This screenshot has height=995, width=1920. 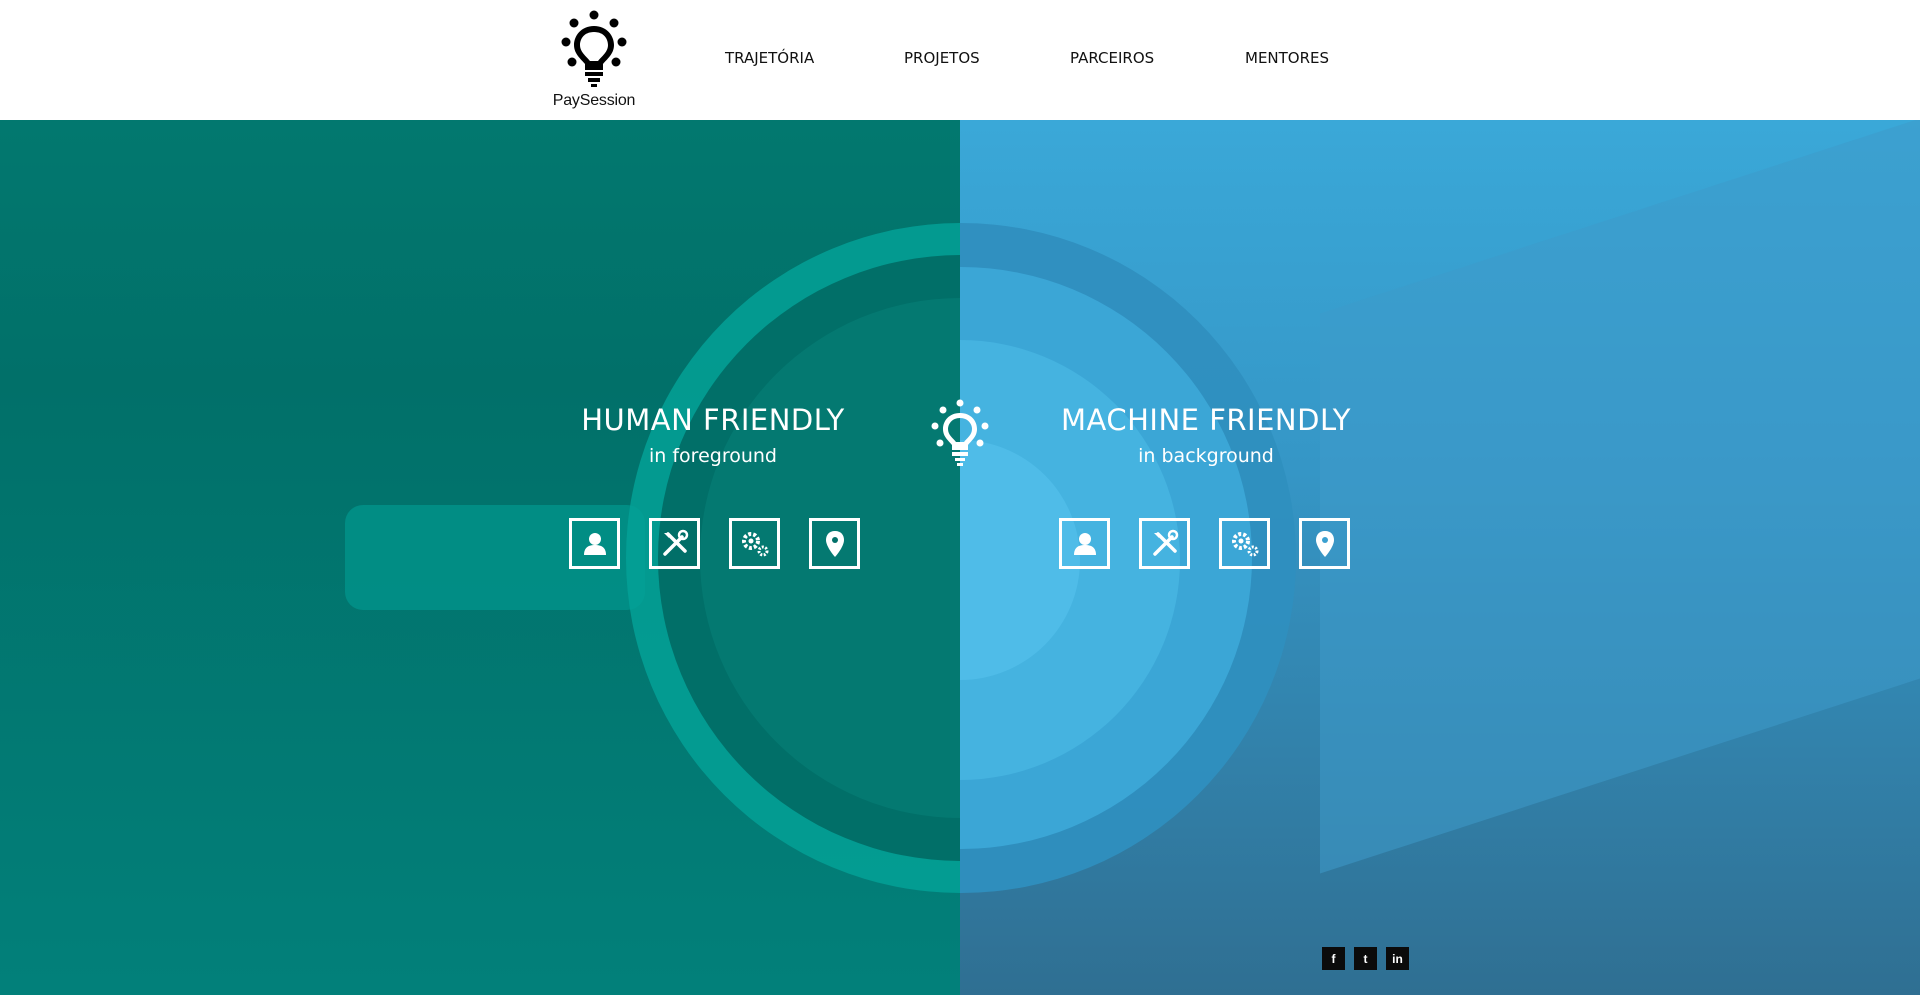 I want to click on paysession-logo: PaySession, so click(x=594, y=62).